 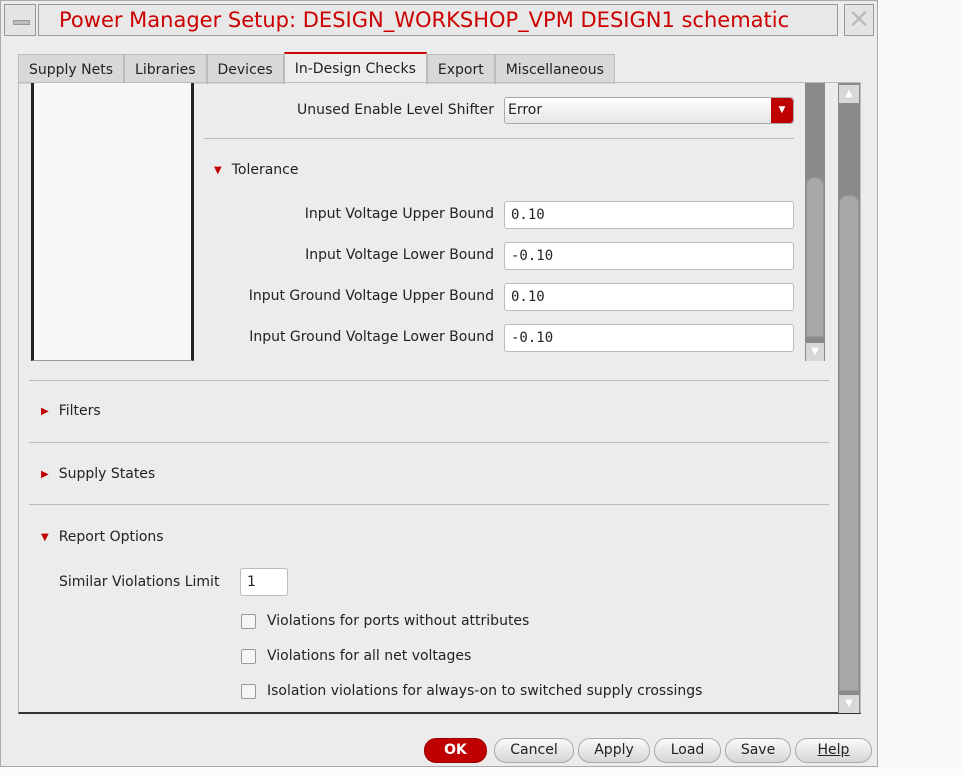 I want to click on filters-section-toggle: ▶ Filters, so click(x=71, y=411).